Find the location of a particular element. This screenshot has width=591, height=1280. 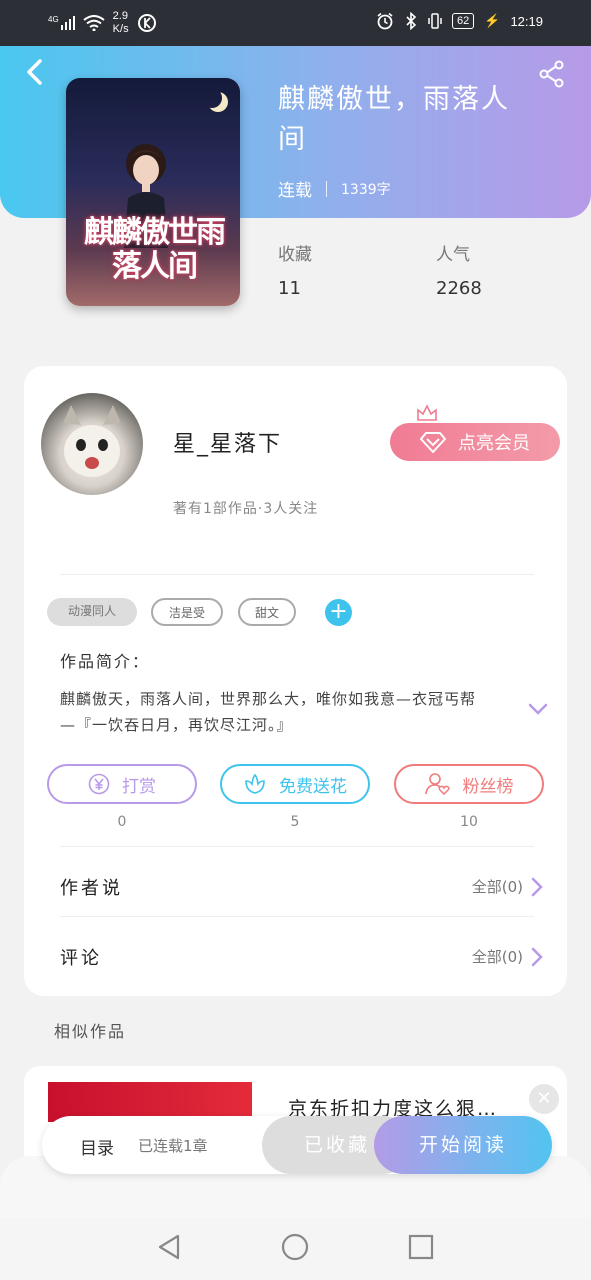

k-app-icon is located at coordinates (146, 23).